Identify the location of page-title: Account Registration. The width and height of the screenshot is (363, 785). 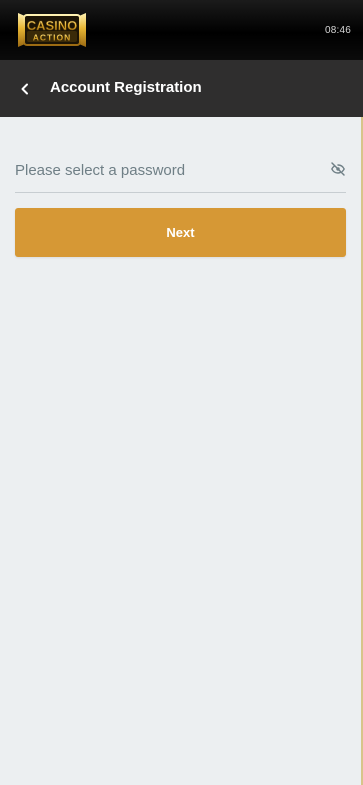
(126, 87).